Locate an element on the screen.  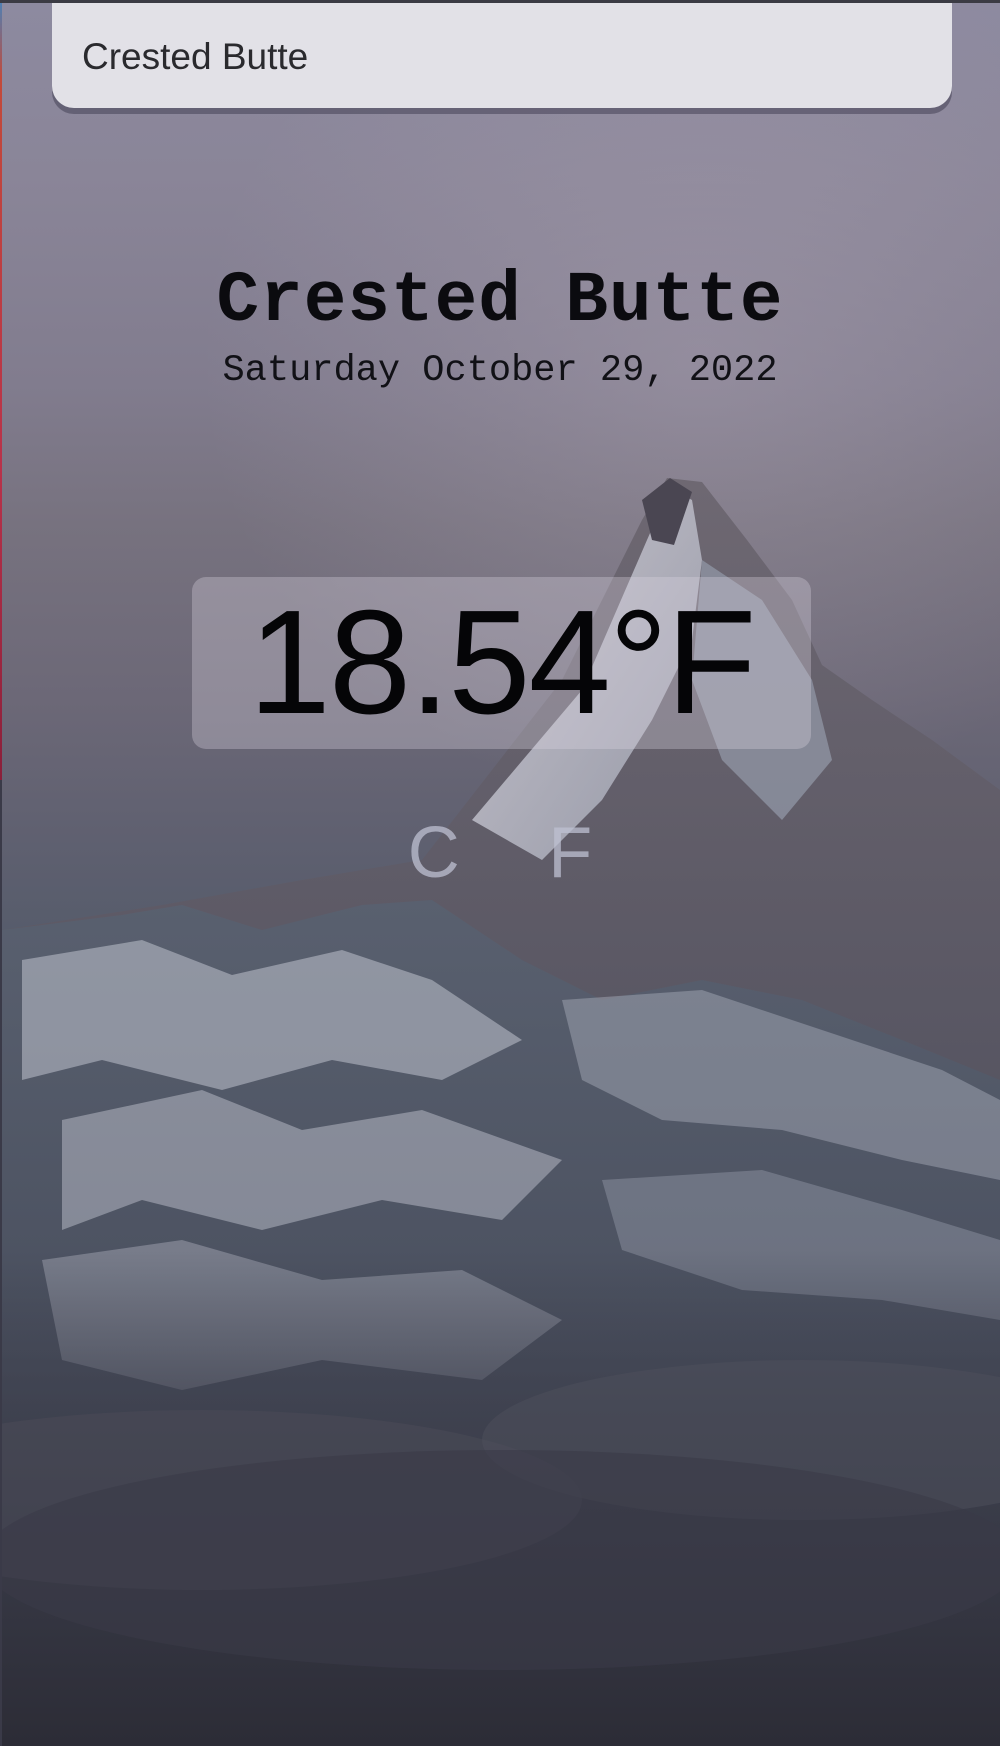
city-search-input is located at coordinates (492, 57).